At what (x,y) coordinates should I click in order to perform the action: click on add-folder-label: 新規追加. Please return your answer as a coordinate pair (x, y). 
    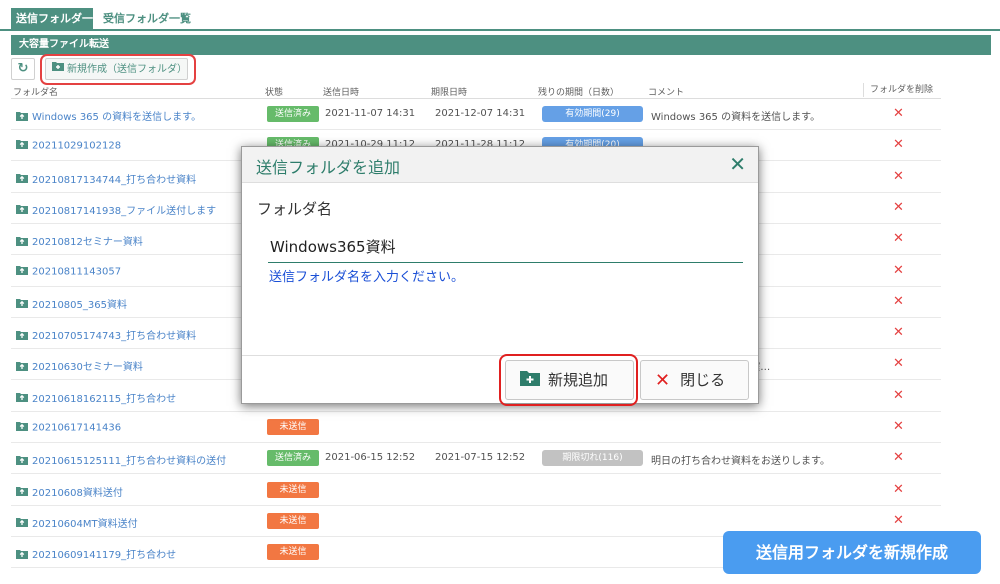
    Looking at the image, I should click on (578, 380).